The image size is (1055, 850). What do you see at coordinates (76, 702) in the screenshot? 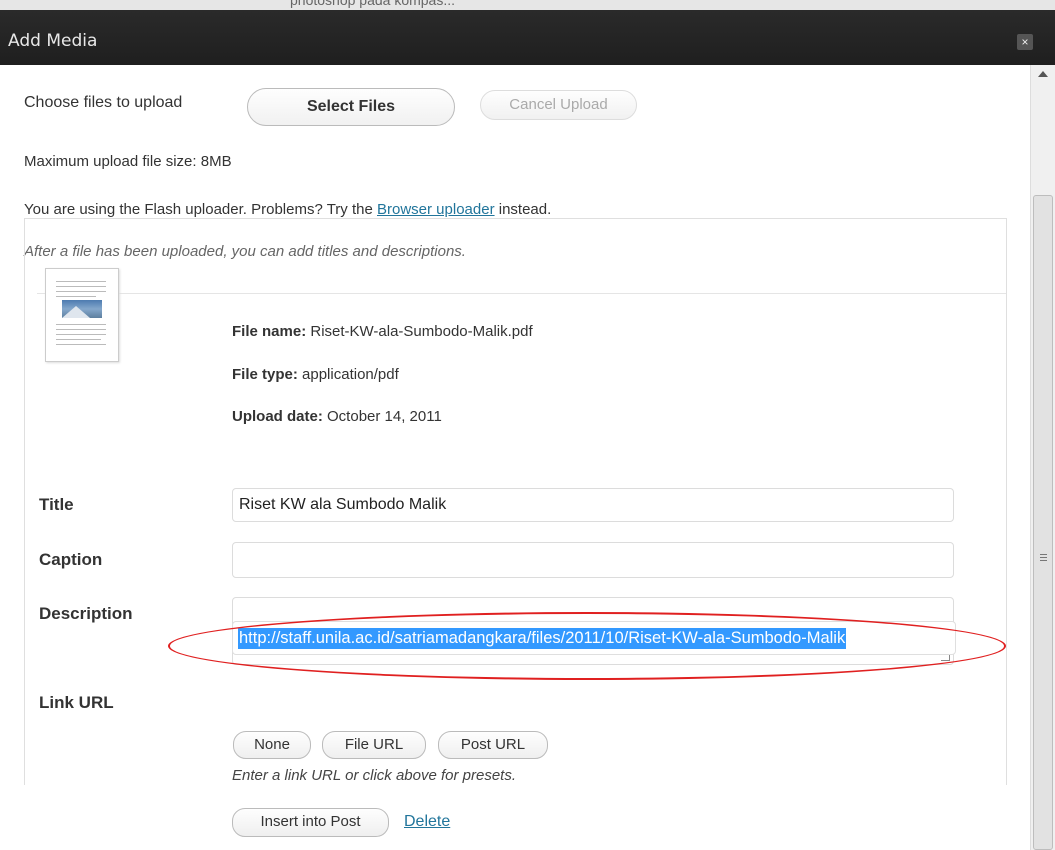
I see `link-url-label: Link URL` at bounding box center [76, 702].